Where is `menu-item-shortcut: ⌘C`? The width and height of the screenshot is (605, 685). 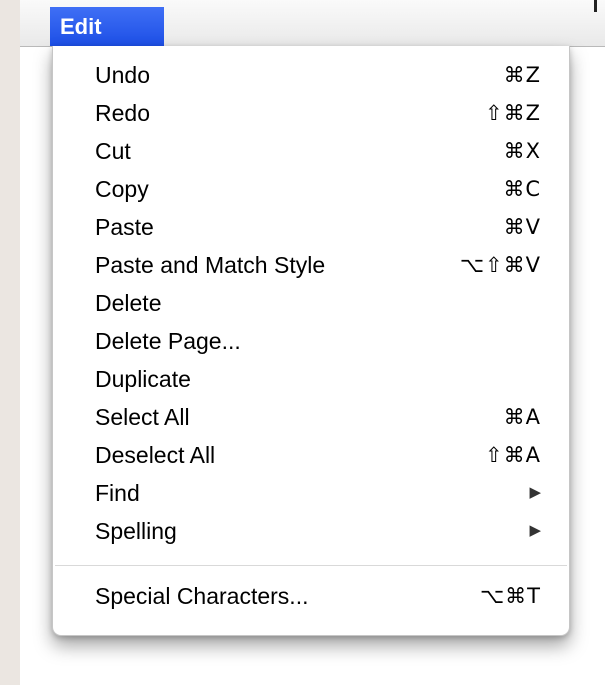
menu-item-shortcut: ⌘C is located at coordinates (522, 189).